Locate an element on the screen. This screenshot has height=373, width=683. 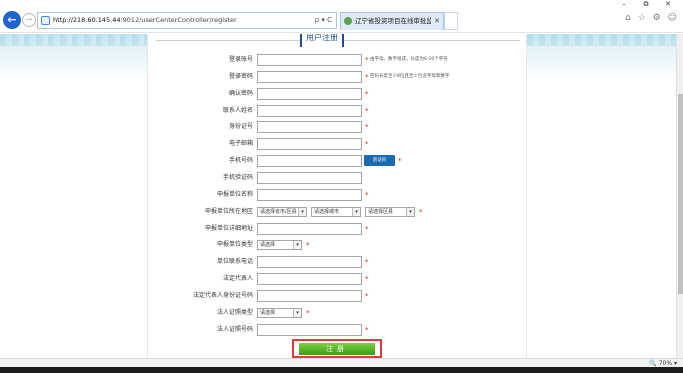
form-row: 法人证照号码 * is located at coordinates (338, 330).